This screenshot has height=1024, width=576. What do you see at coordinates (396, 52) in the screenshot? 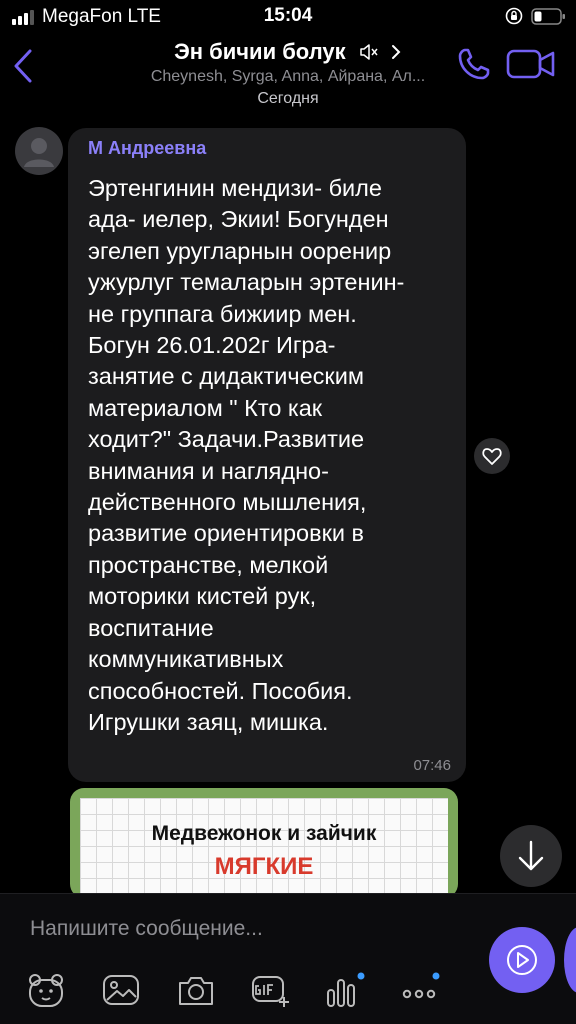
I see `chevron-right-icon` at bounding box center [396, 52].